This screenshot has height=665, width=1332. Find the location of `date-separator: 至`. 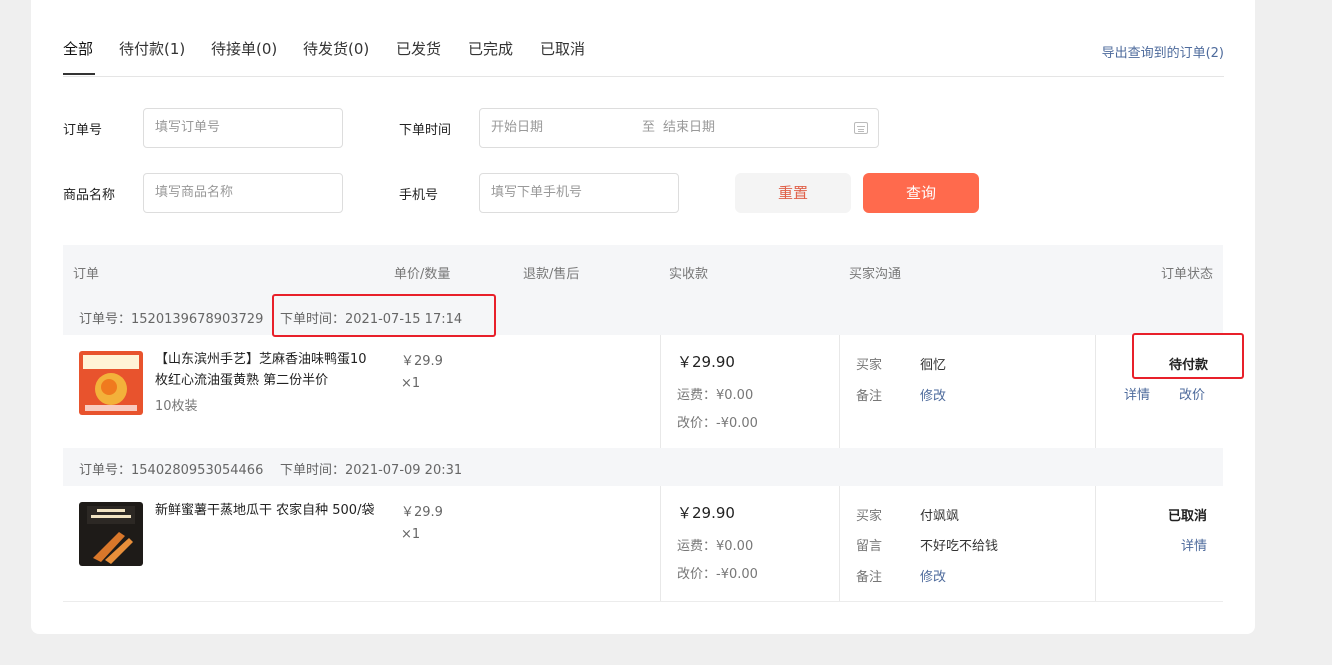

date-separator: 至 is located at coordinates (649, 127).